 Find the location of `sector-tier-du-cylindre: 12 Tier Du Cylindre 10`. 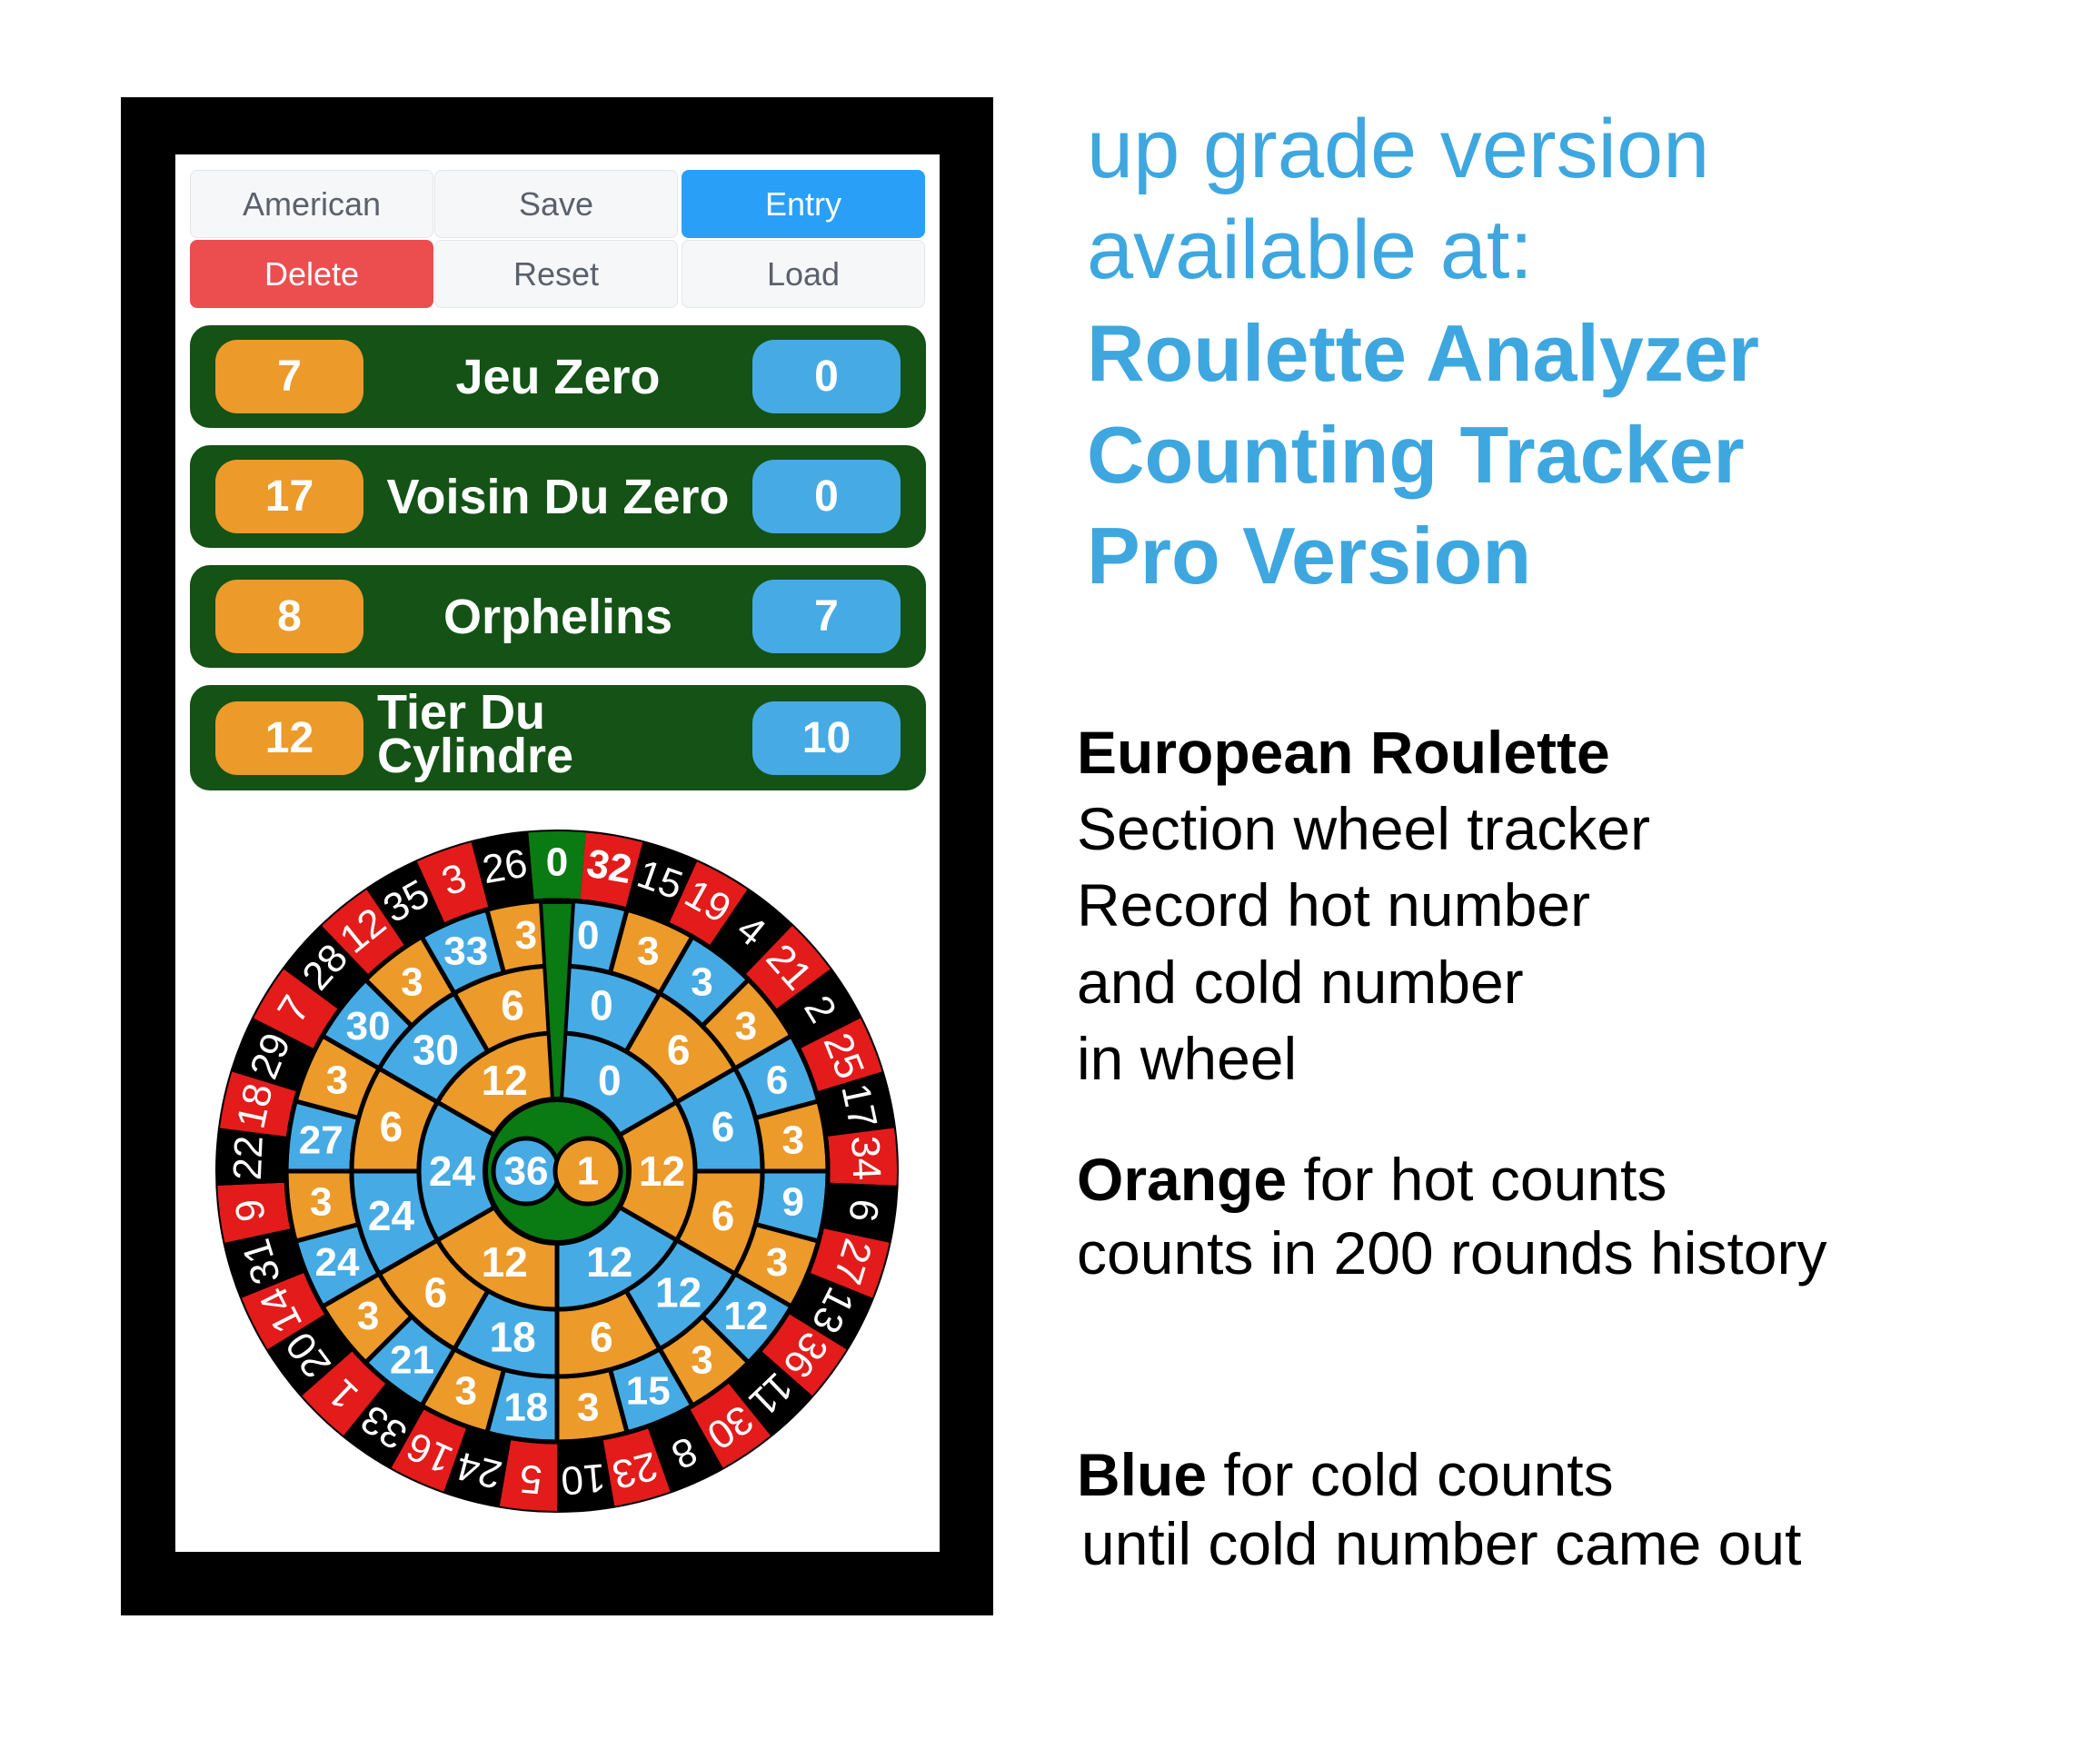

sector-tier-du-cylindre: 12 Tier Du Cylindre 10 is located at coordinates (558, 737).